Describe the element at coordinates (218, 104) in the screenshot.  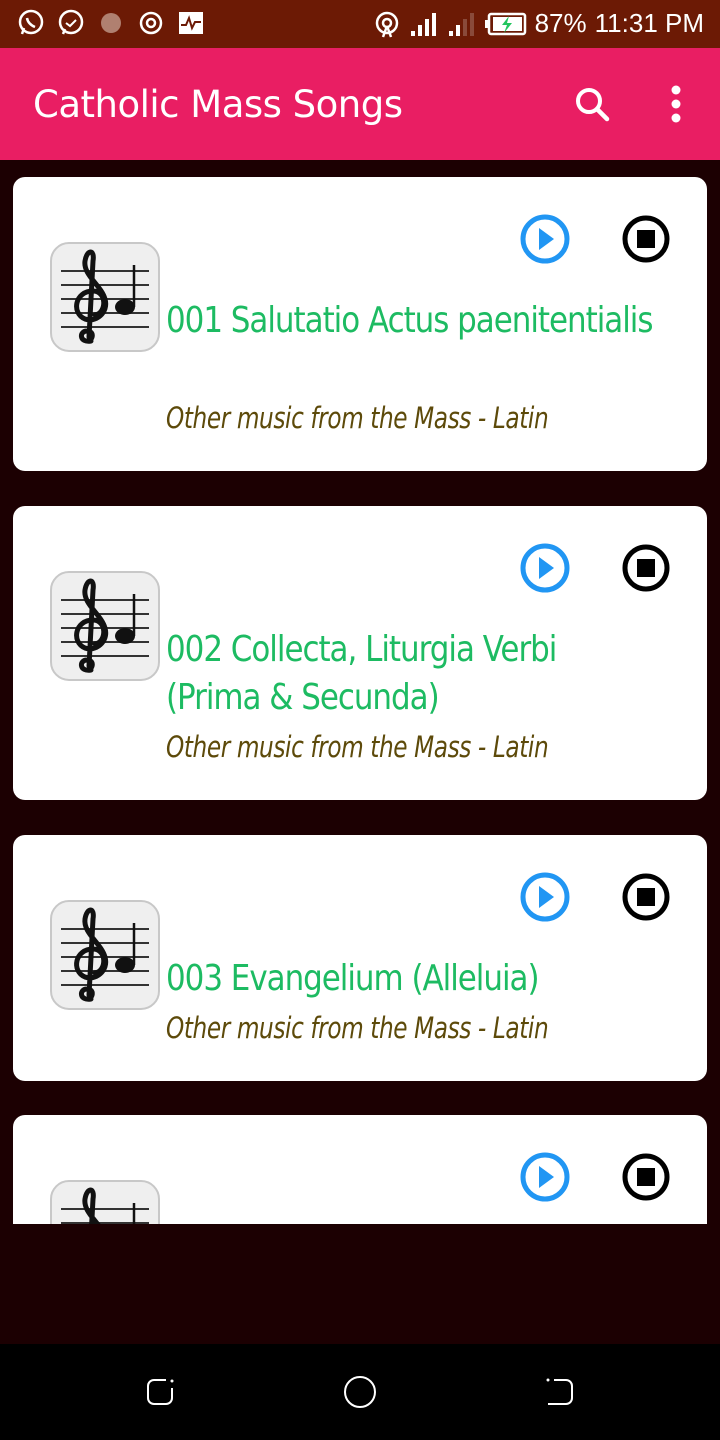
I see `app-title: Catholic Mass Songs` at that location.